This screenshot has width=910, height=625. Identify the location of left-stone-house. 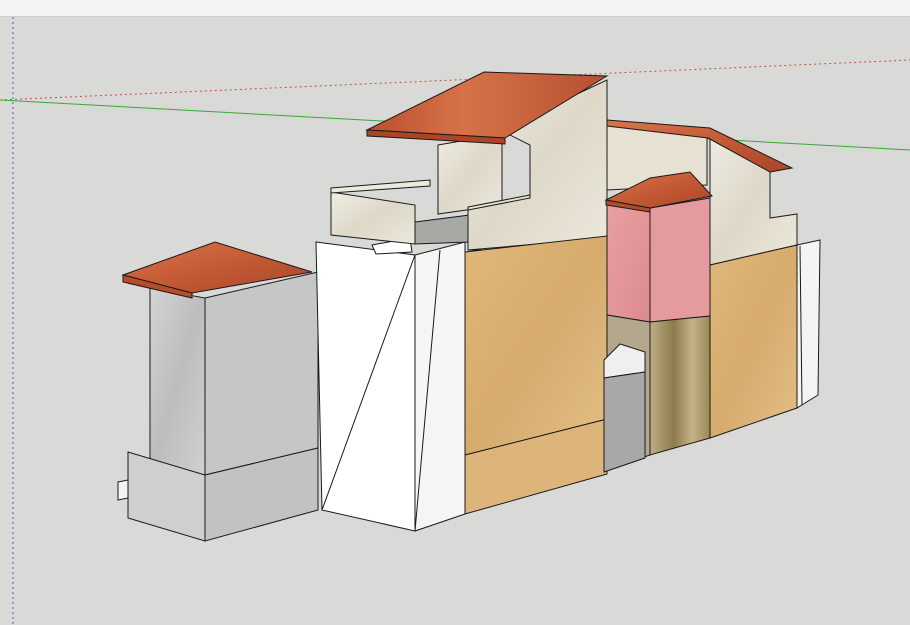
(218, 391).